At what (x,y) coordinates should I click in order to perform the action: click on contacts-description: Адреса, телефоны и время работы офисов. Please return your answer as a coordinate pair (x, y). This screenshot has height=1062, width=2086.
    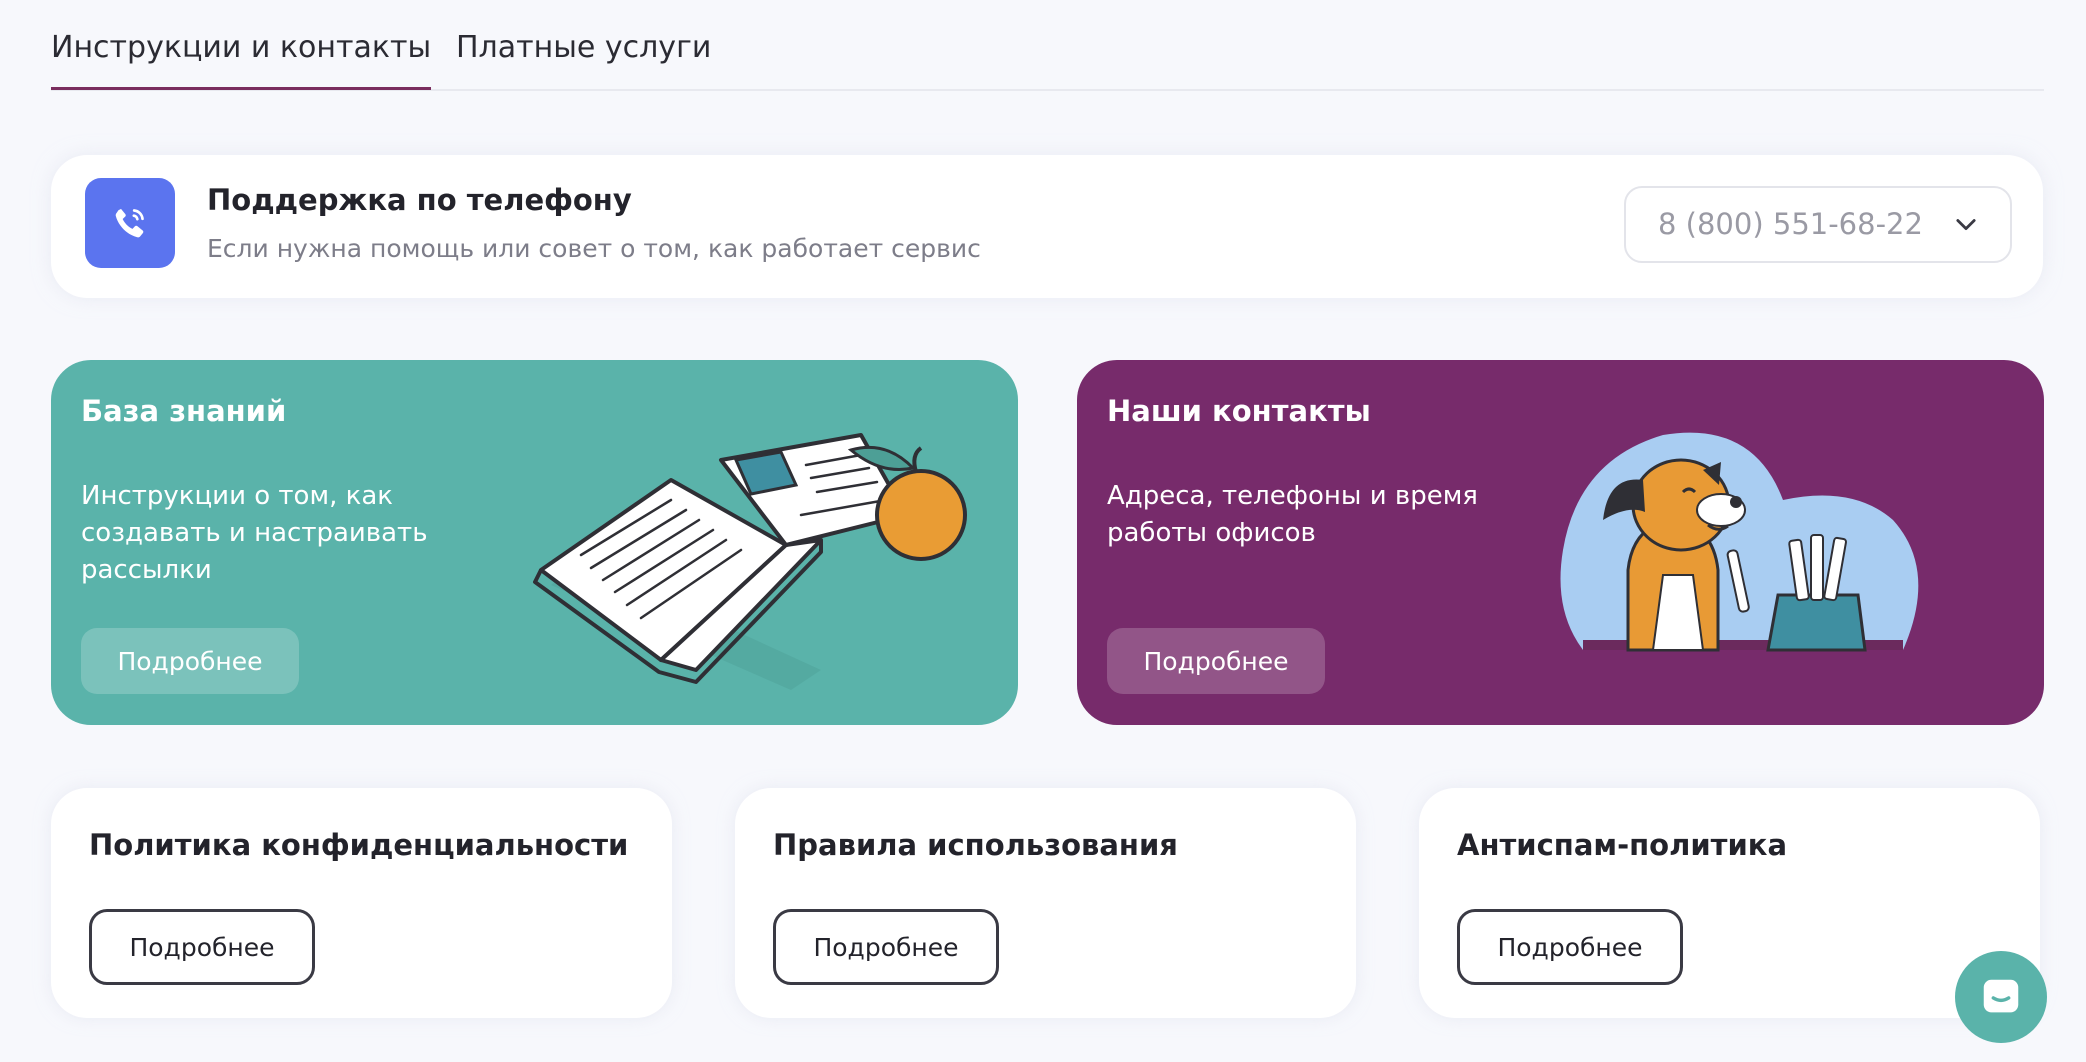
    Looking at the image, I should click on (1292, 514).